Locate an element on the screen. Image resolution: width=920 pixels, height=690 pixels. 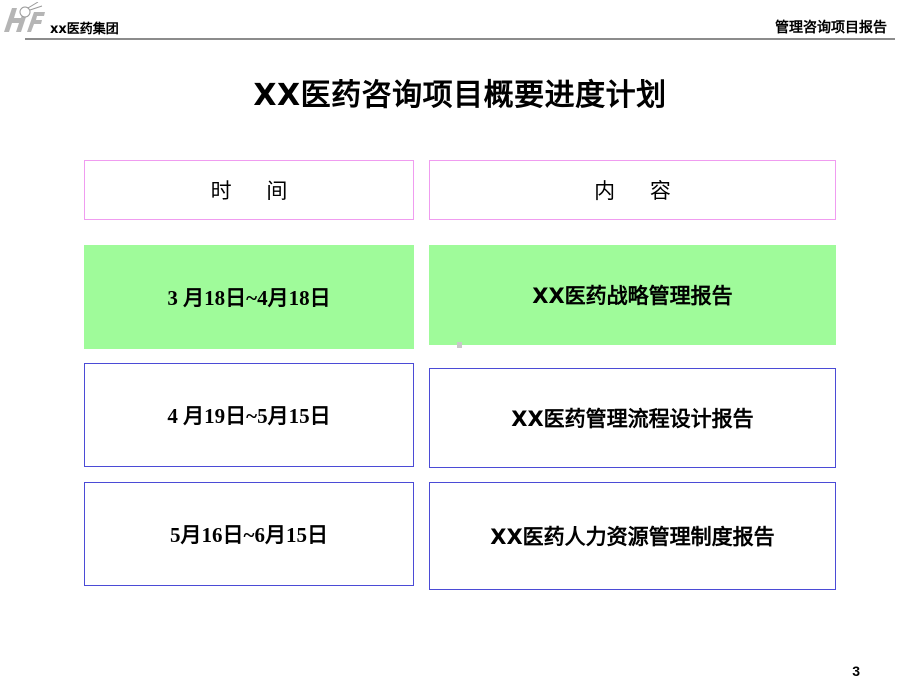
column-header-content: 内 容 is located at coordinates (632, 190).